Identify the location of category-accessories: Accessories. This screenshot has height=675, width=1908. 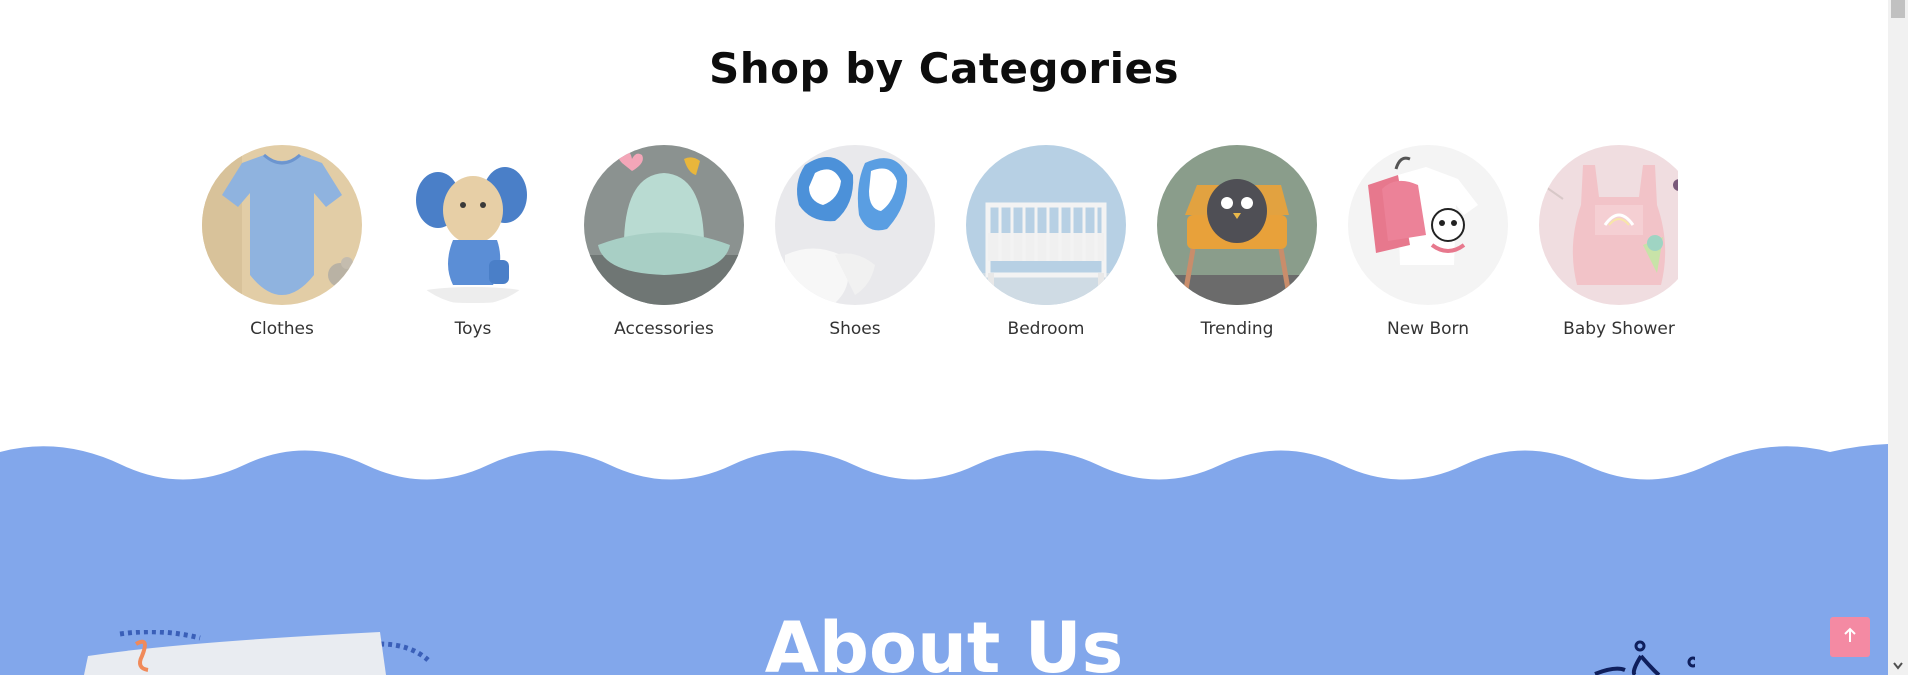
(664, 242).